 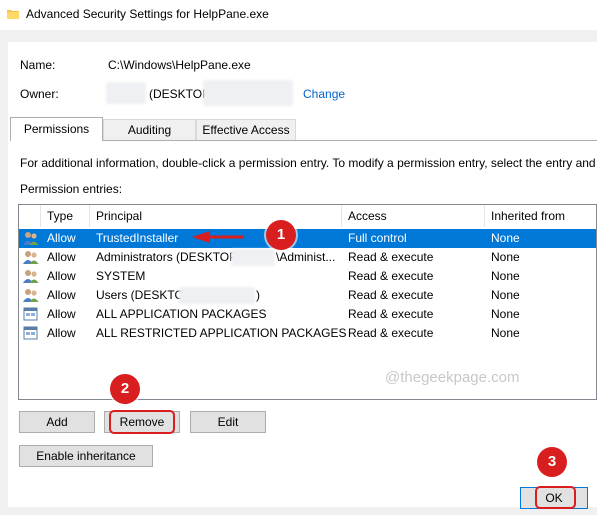 What do you see at coordinates (137, 238) in the screenshot?
I see `row-principal: TrustedInstaller` at bounding box center [137, 238].